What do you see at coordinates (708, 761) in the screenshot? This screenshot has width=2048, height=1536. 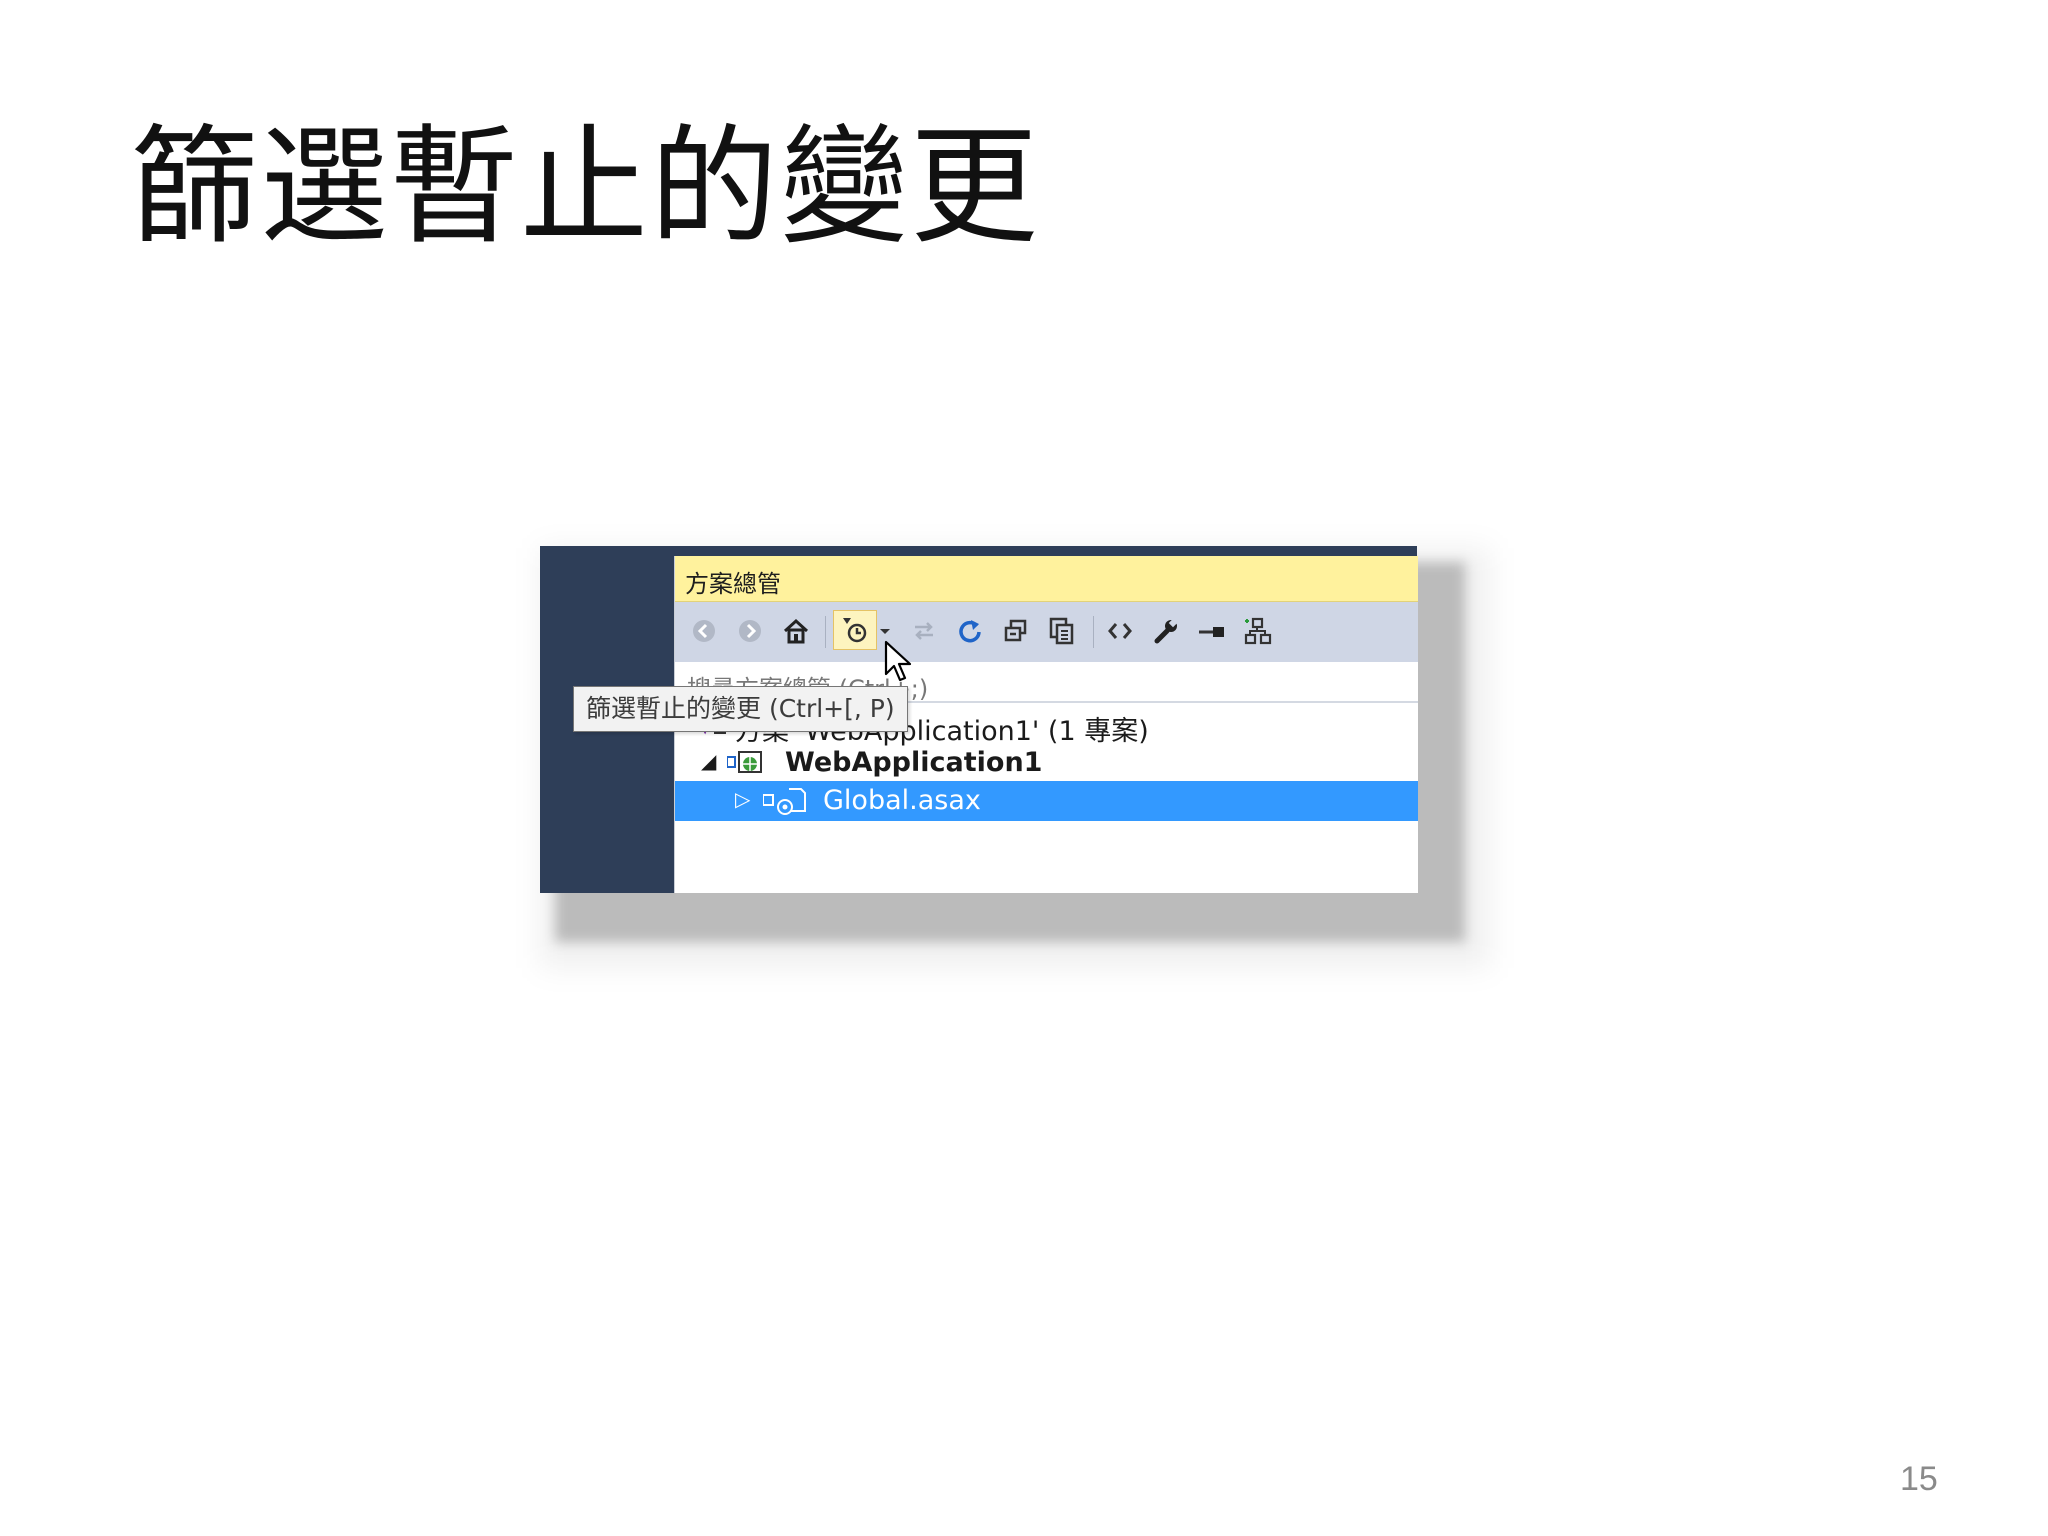 I see `expanded-triangle-icon: ◢` at bounding box center [708, 761].